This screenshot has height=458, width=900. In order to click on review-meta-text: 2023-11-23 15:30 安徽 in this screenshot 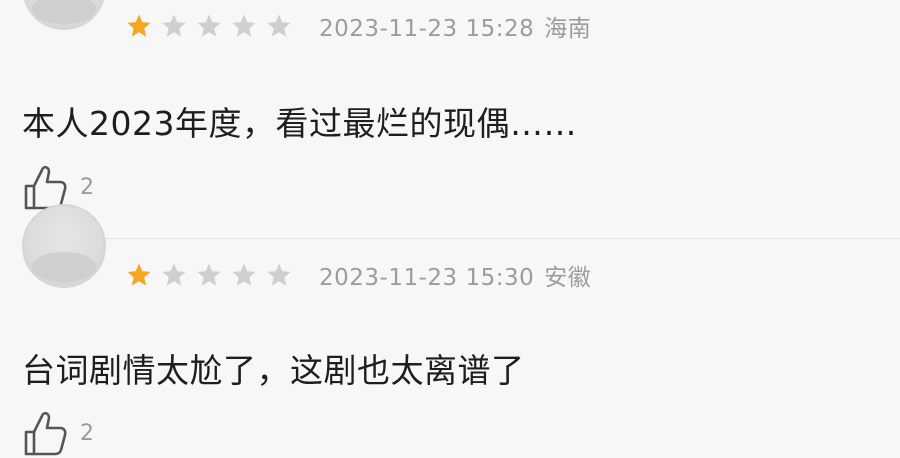, I will do `click(455, 275)`.